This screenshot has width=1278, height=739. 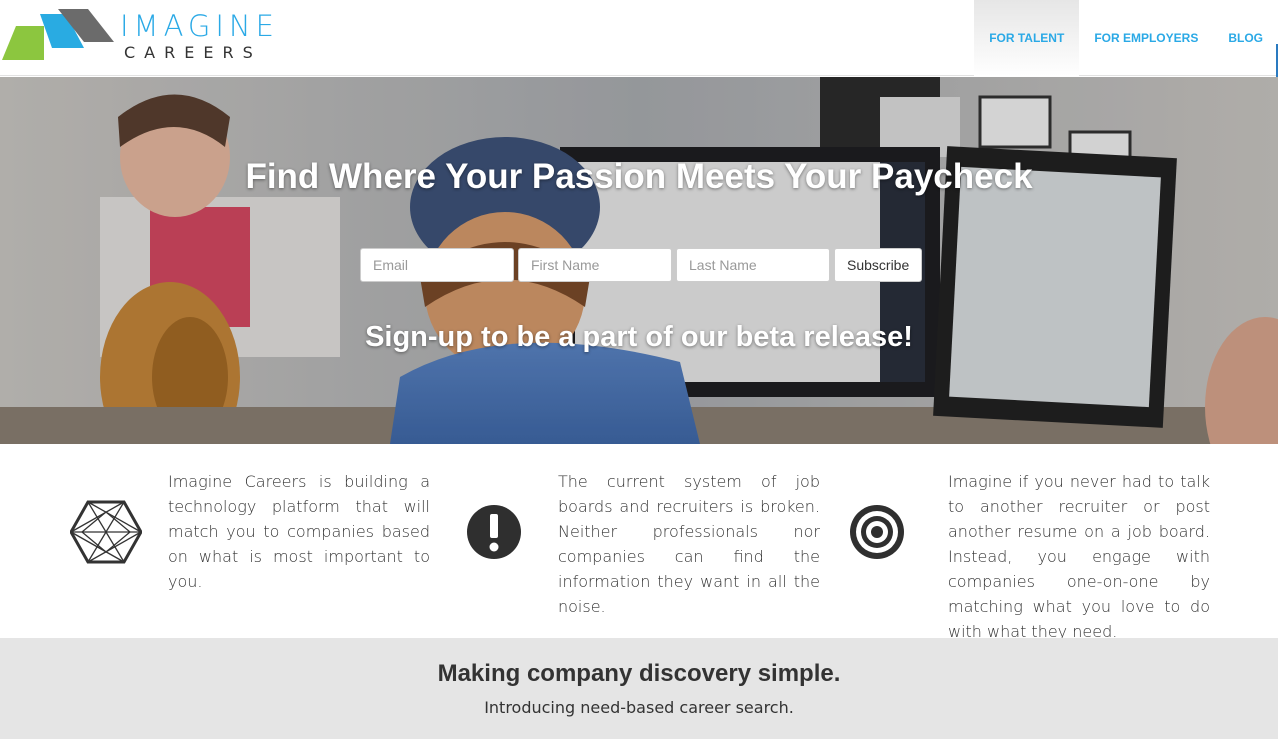 What do you see at coordinates (878, 265) in the screenshot?
I see `subscribe-button: Subscribe` at bounding box center [878, 265].